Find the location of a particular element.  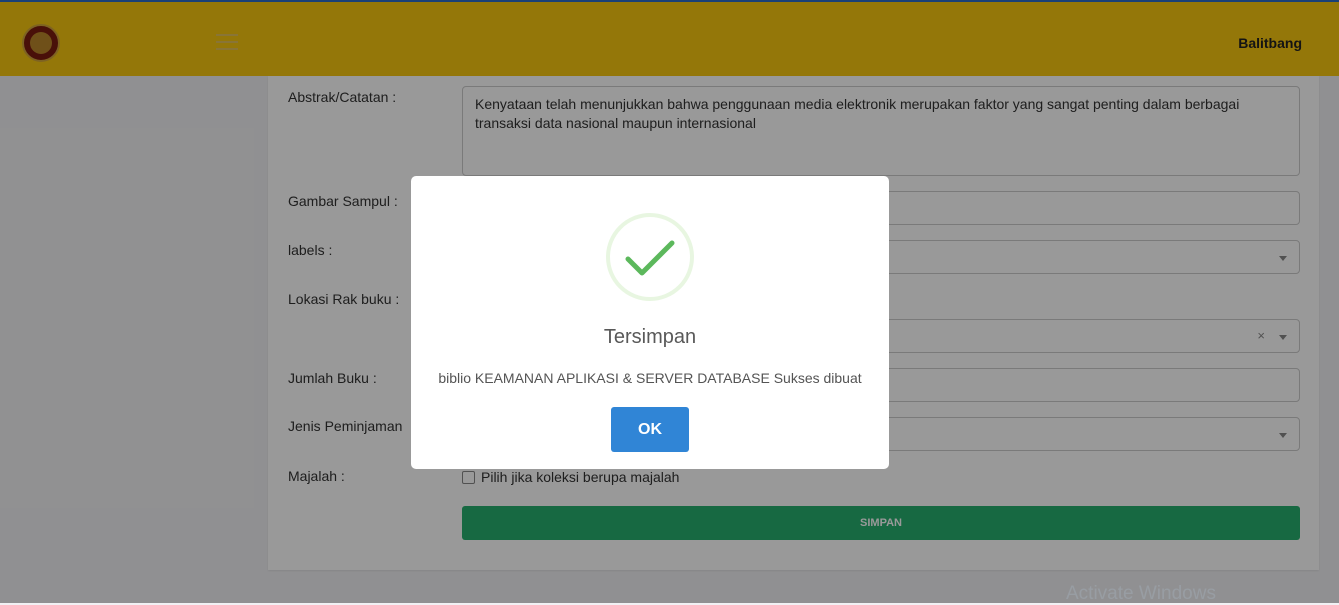

success-check-icon is located at coordinates (650, 257).